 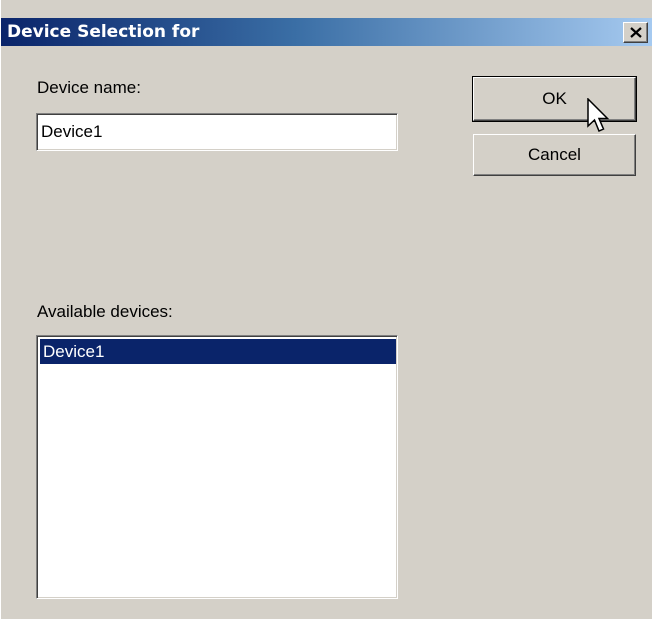 I want to click on title-bar: Device Selection for, so click(x=326, y=32).